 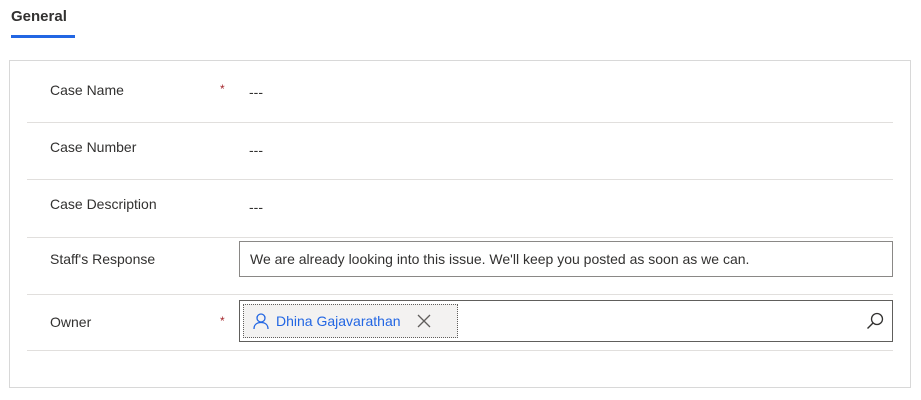 I want to click on owner-row: Owner * Dhina Gajavarathan, so click(x=460, y=323).